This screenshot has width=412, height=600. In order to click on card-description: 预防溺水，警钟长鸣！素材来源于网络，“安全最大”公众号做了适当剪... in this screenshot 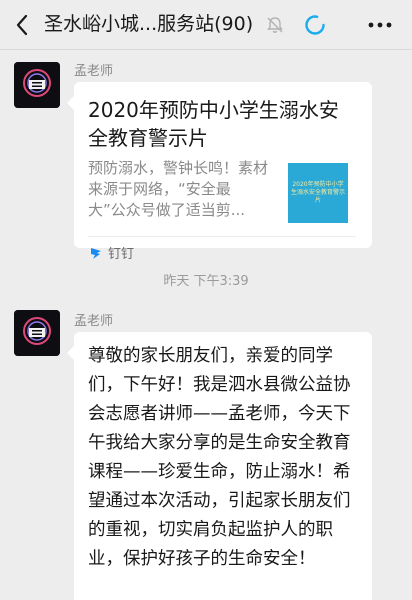, I will do `click(178, 189)`.